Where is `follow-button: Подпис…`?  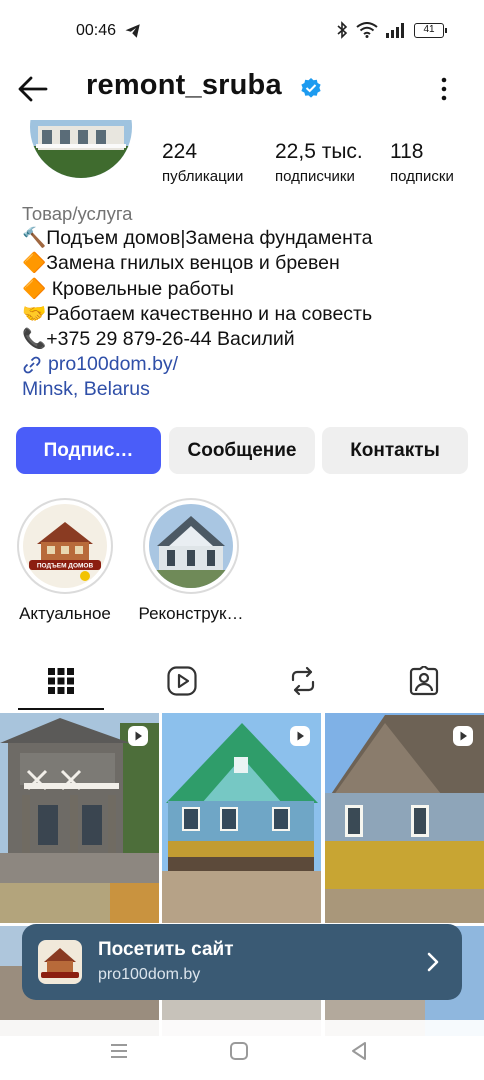
follow-button: Подпис… is located at coordinates (88, 450).